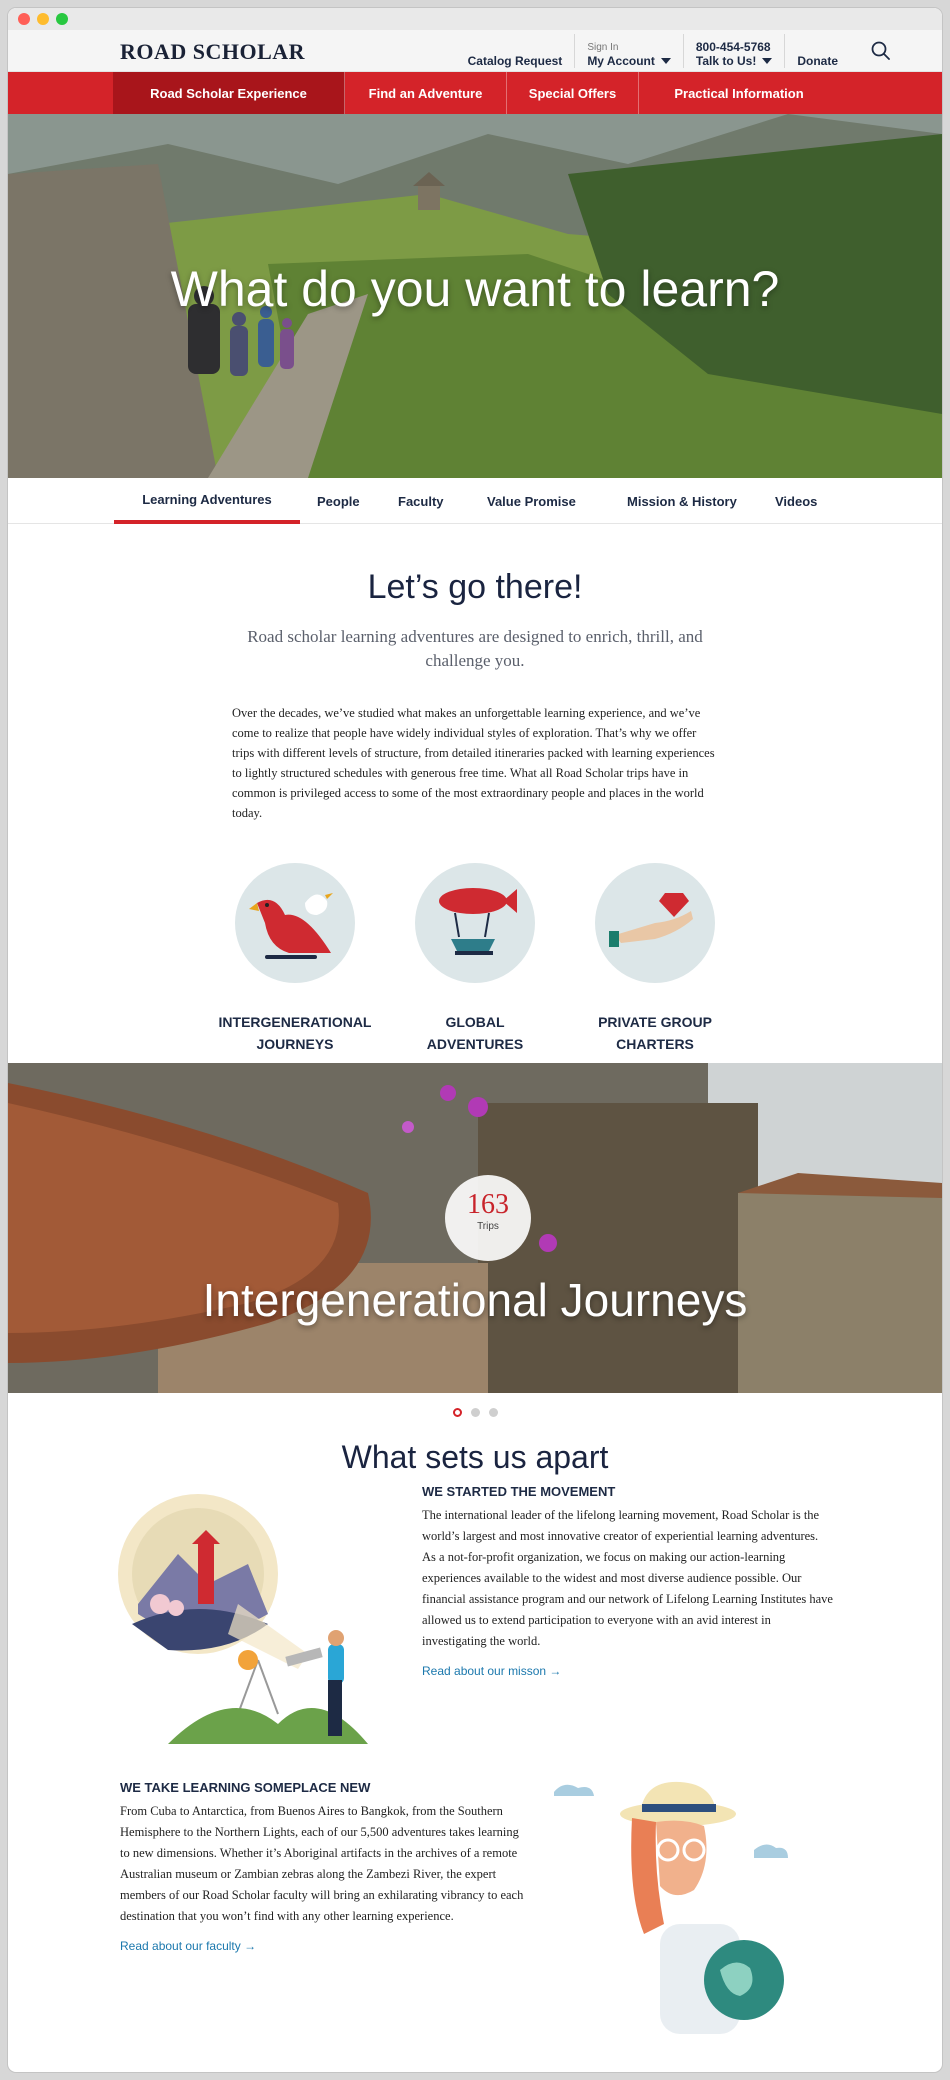 Image resolution: width=950 pixels, height=2080 pixels. Describe the element at coordinates (488, 1204) in the screenshot. I see `trip-count: 163` at that location.